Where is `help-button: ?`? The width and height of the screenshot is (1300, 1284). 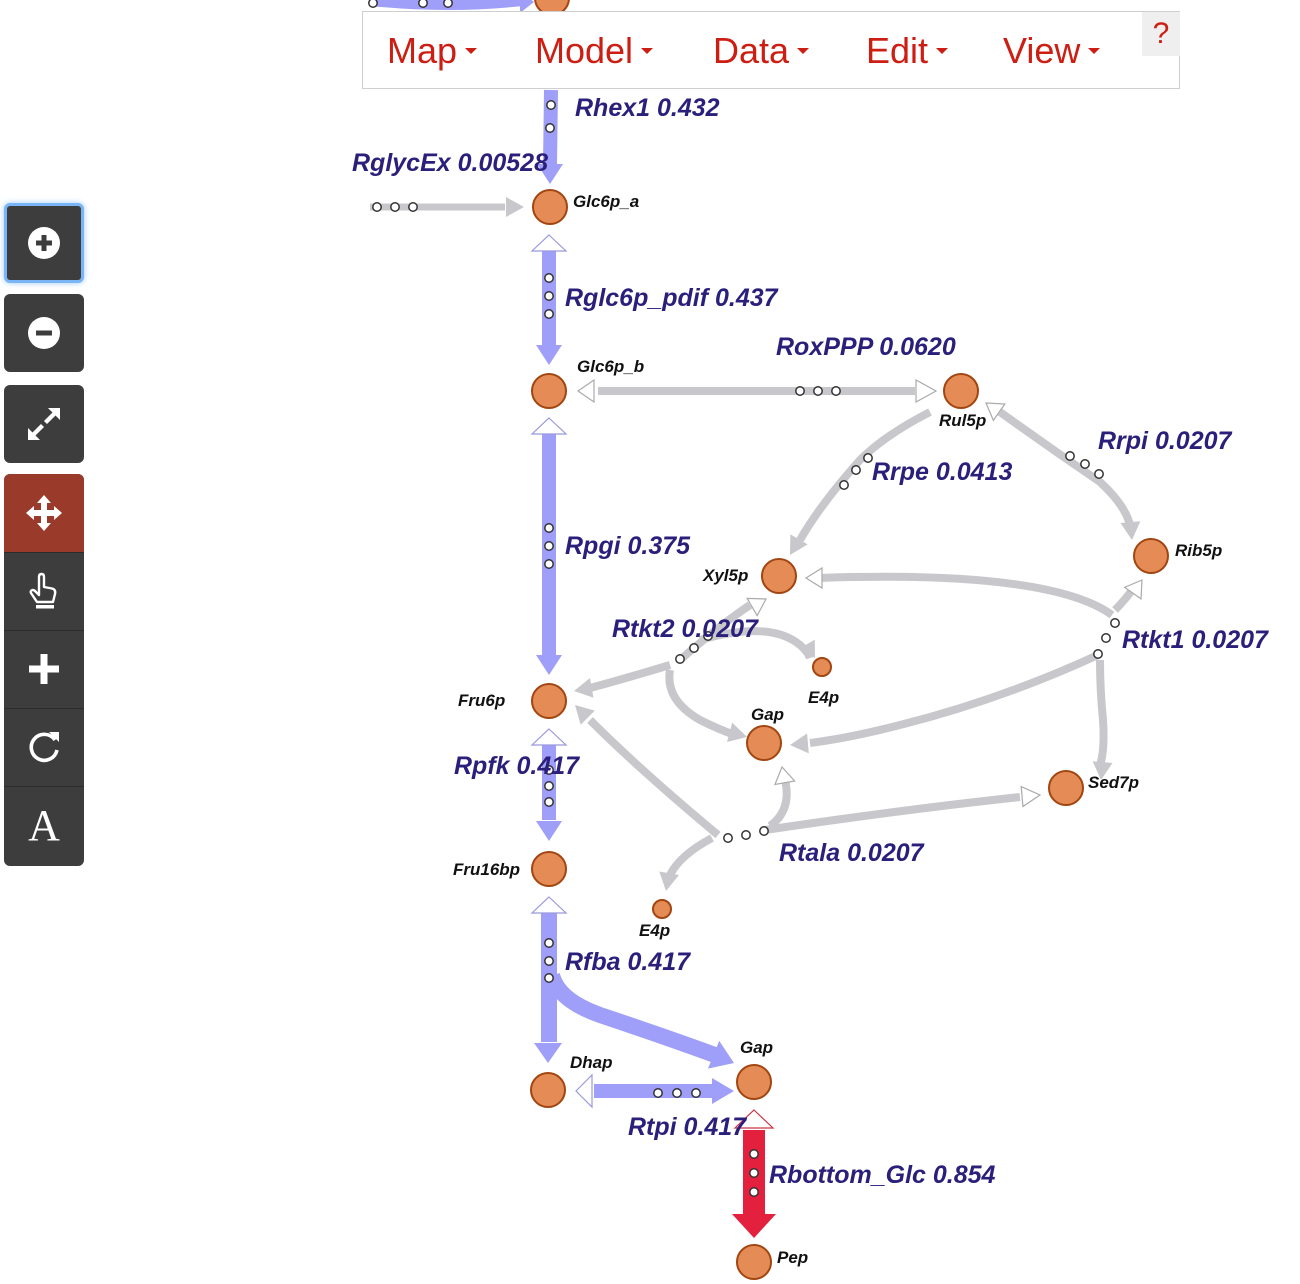
help-button: ? is located at coordinates (1161, 34).